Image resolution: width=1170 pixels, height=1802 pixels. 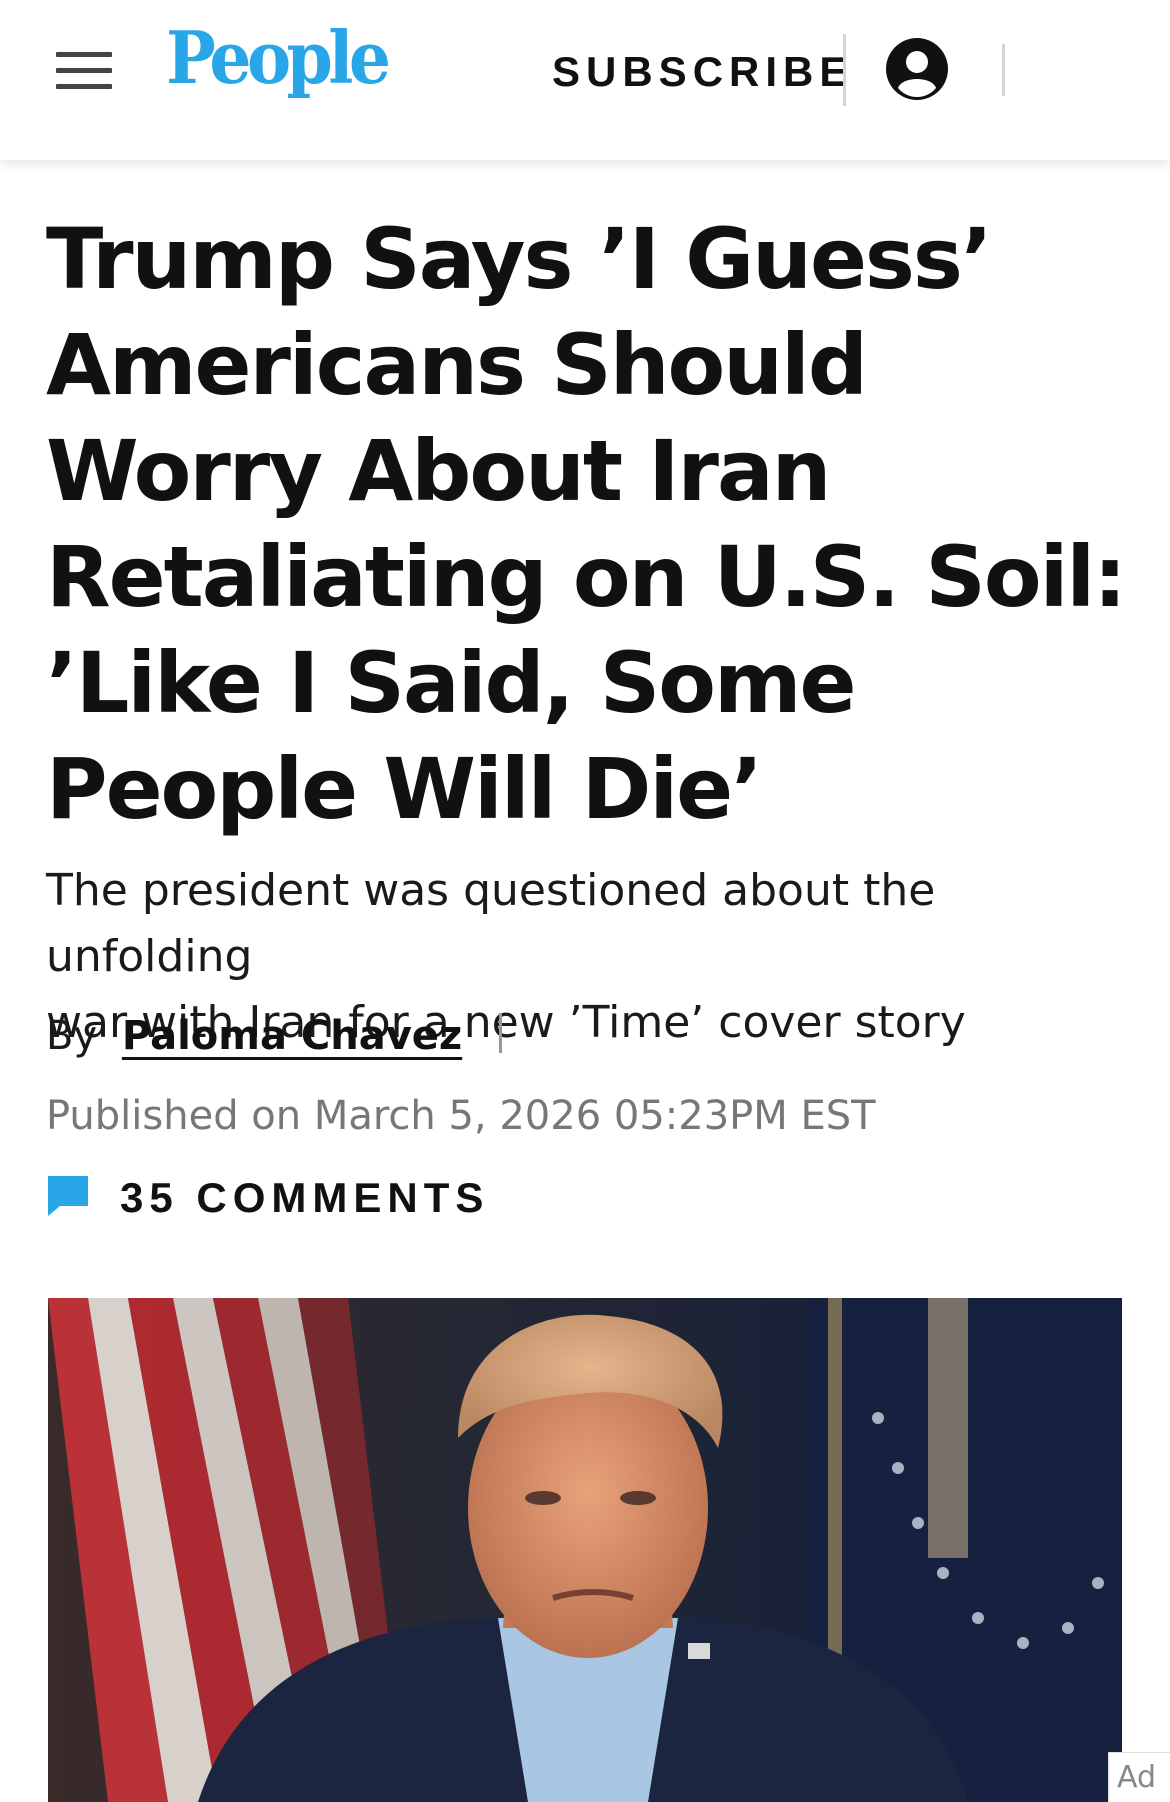 I want to click on headline-line: People Will Die’, so click(x=404, y=789).